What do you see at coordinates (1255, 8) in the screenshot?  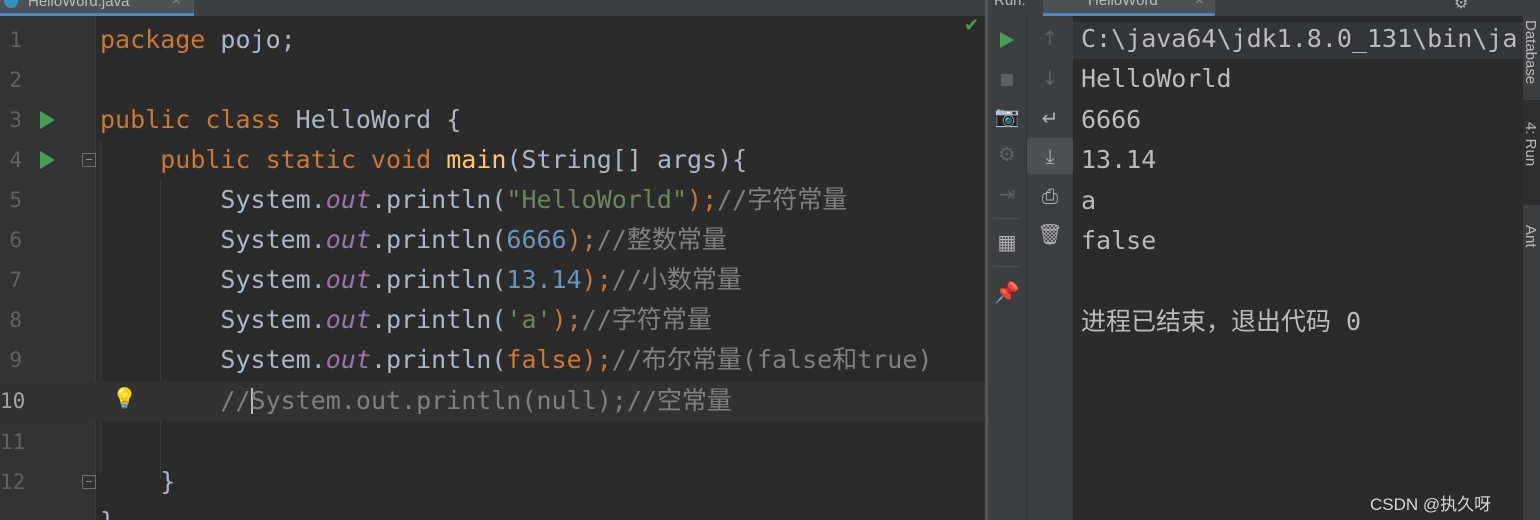 I see `run-header: Run: HelloWord × ⚙` at bounding box center [1255, 8].